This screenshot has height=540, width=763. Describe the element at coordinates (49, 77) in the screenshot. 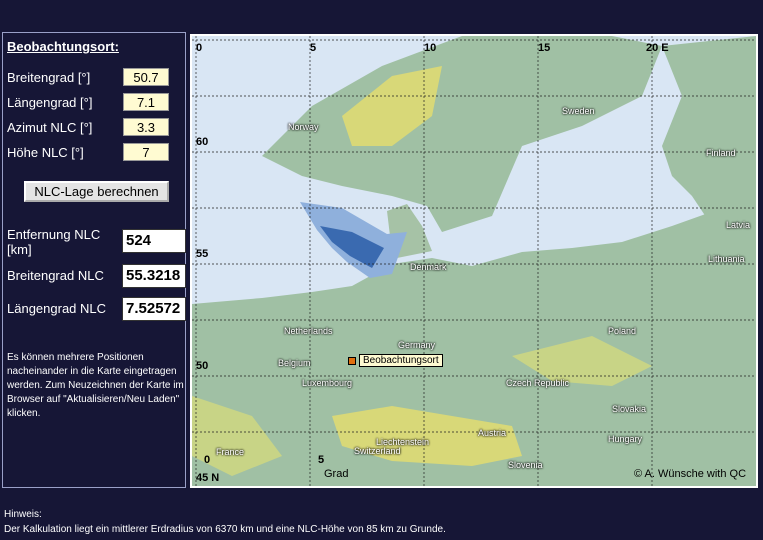

I see `latitude-label: Breitengrad [°]` at that location.